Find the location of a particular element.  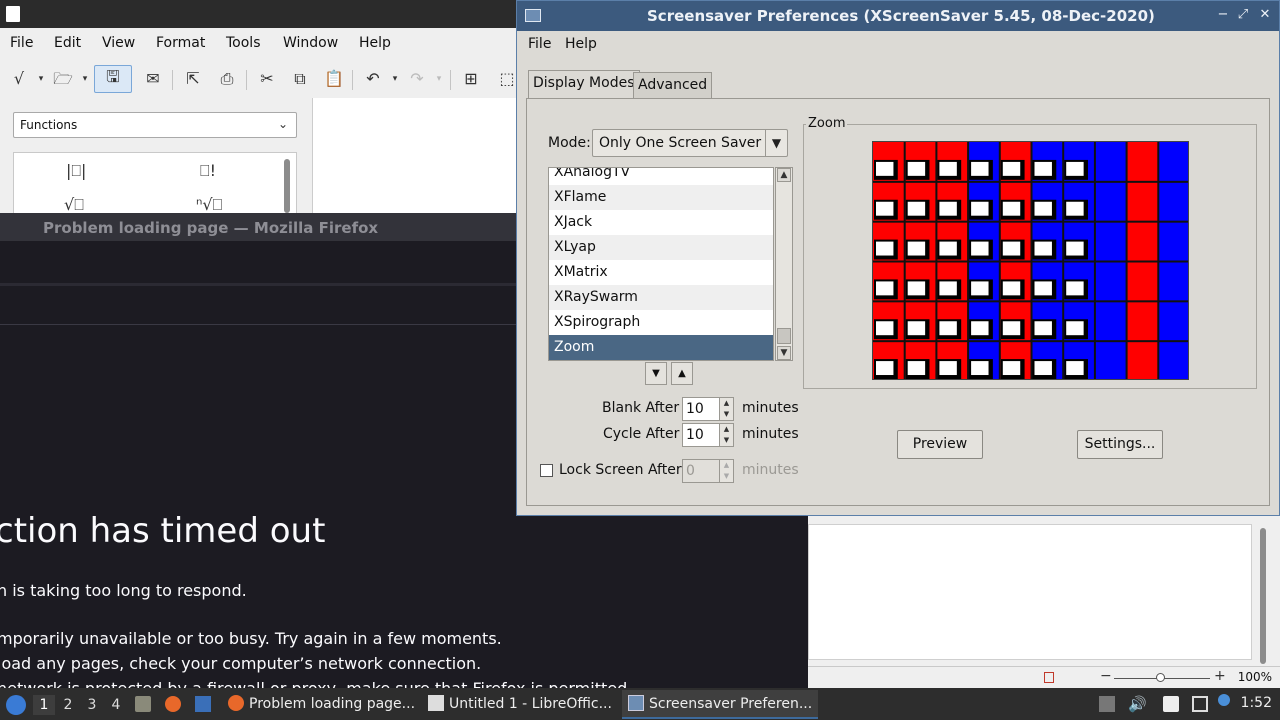

workspace-1: 1 is located at coordinates (44, 705).